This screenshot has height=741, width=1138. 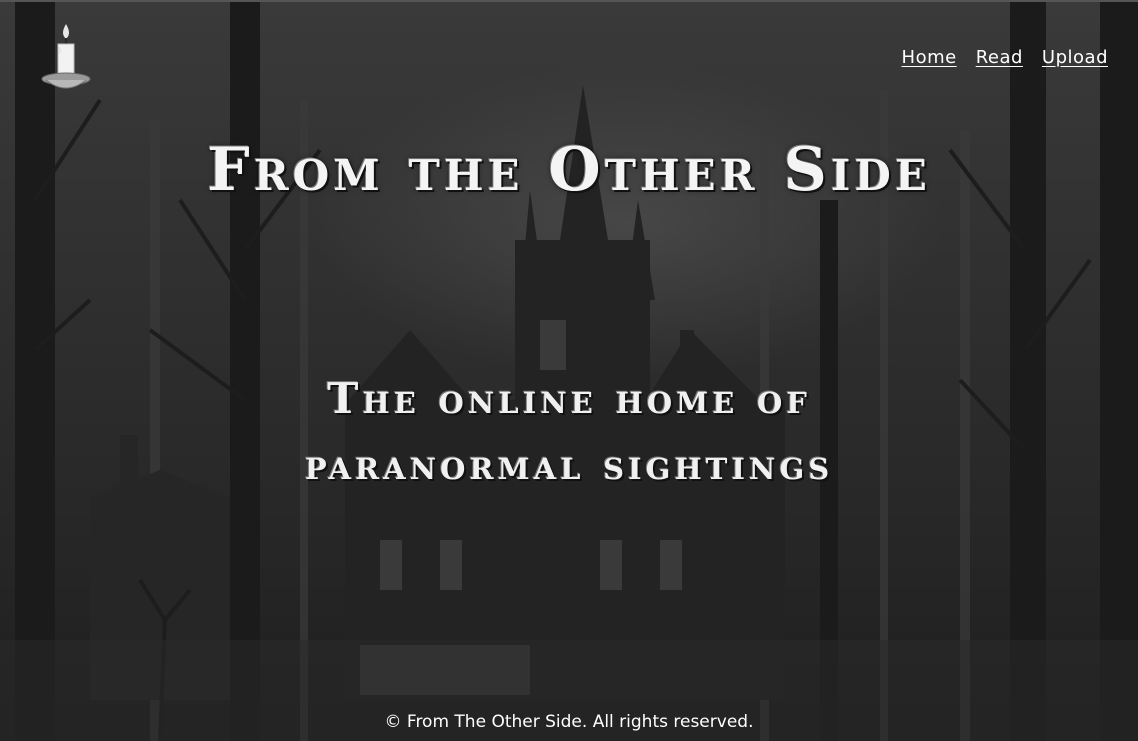 What do you see at coordinates (569, 170) in the screenshot?
I see `site-title: From the Other Side` at bounding box center [569, 170].